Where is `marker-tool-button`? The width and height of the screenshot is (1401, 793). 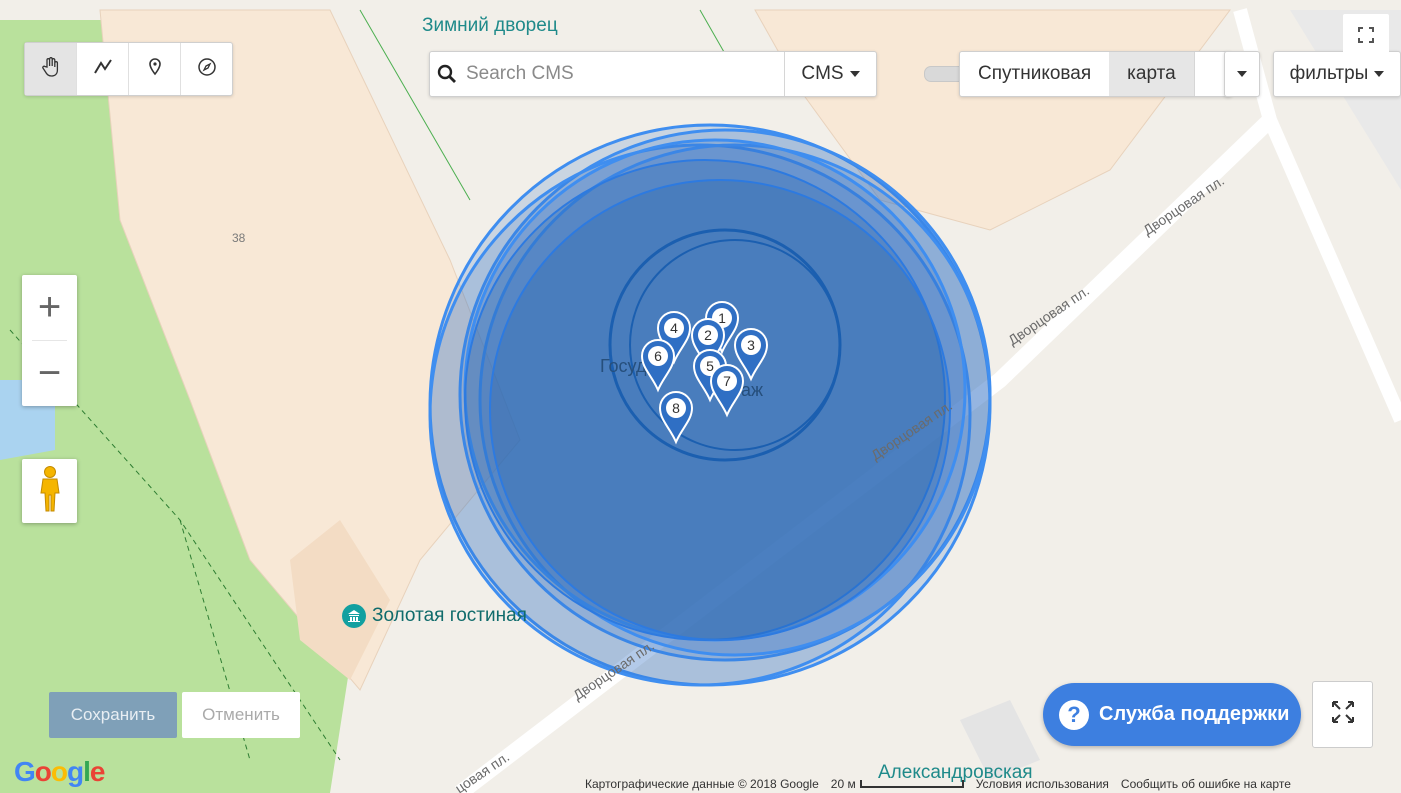 marker-tool-button is located at coordinates (155, 69).